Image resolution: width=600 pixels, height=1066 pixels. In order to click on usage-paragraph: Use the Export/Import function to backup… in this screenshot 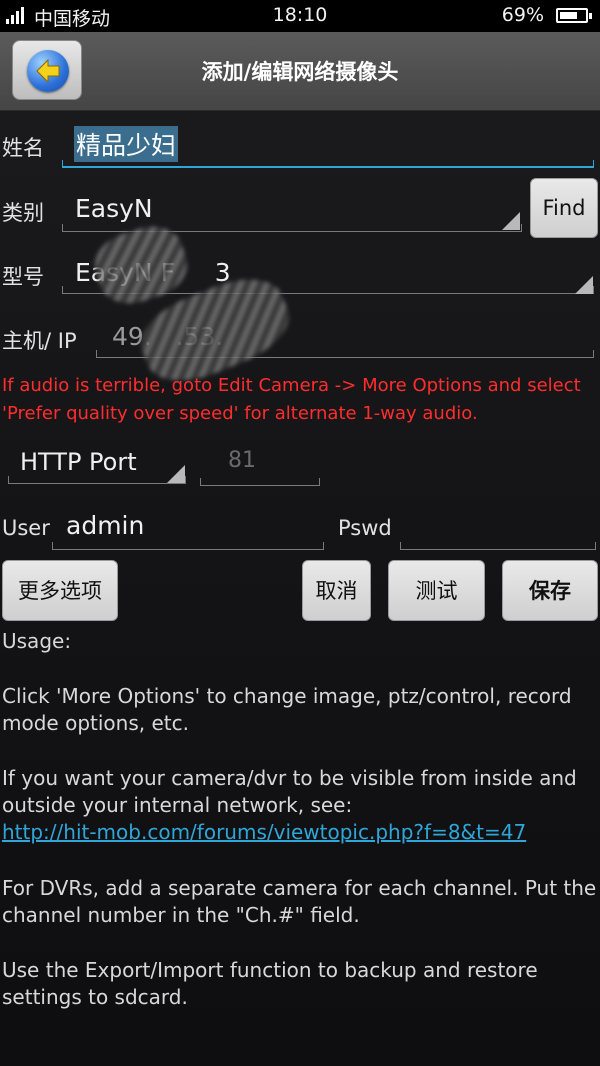, I will do `click(270, 983)`.